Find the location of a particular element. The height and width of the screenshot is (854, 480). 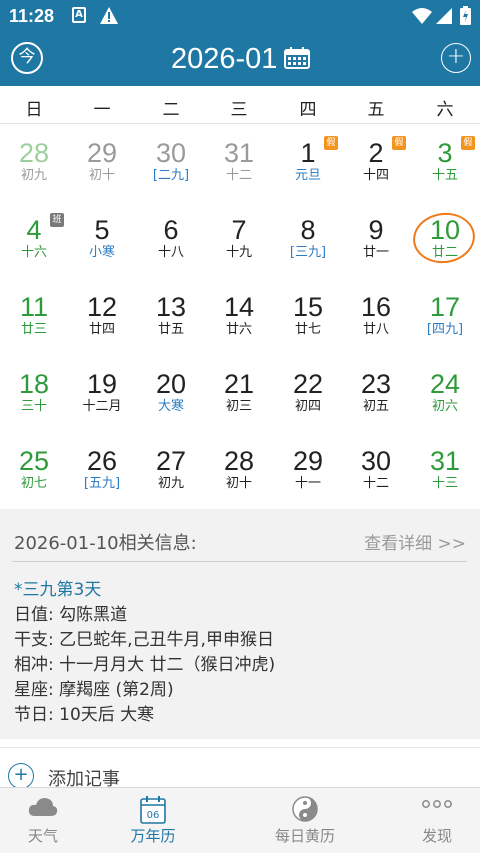

info-label: 节日: is located at coordinates (34, 715).